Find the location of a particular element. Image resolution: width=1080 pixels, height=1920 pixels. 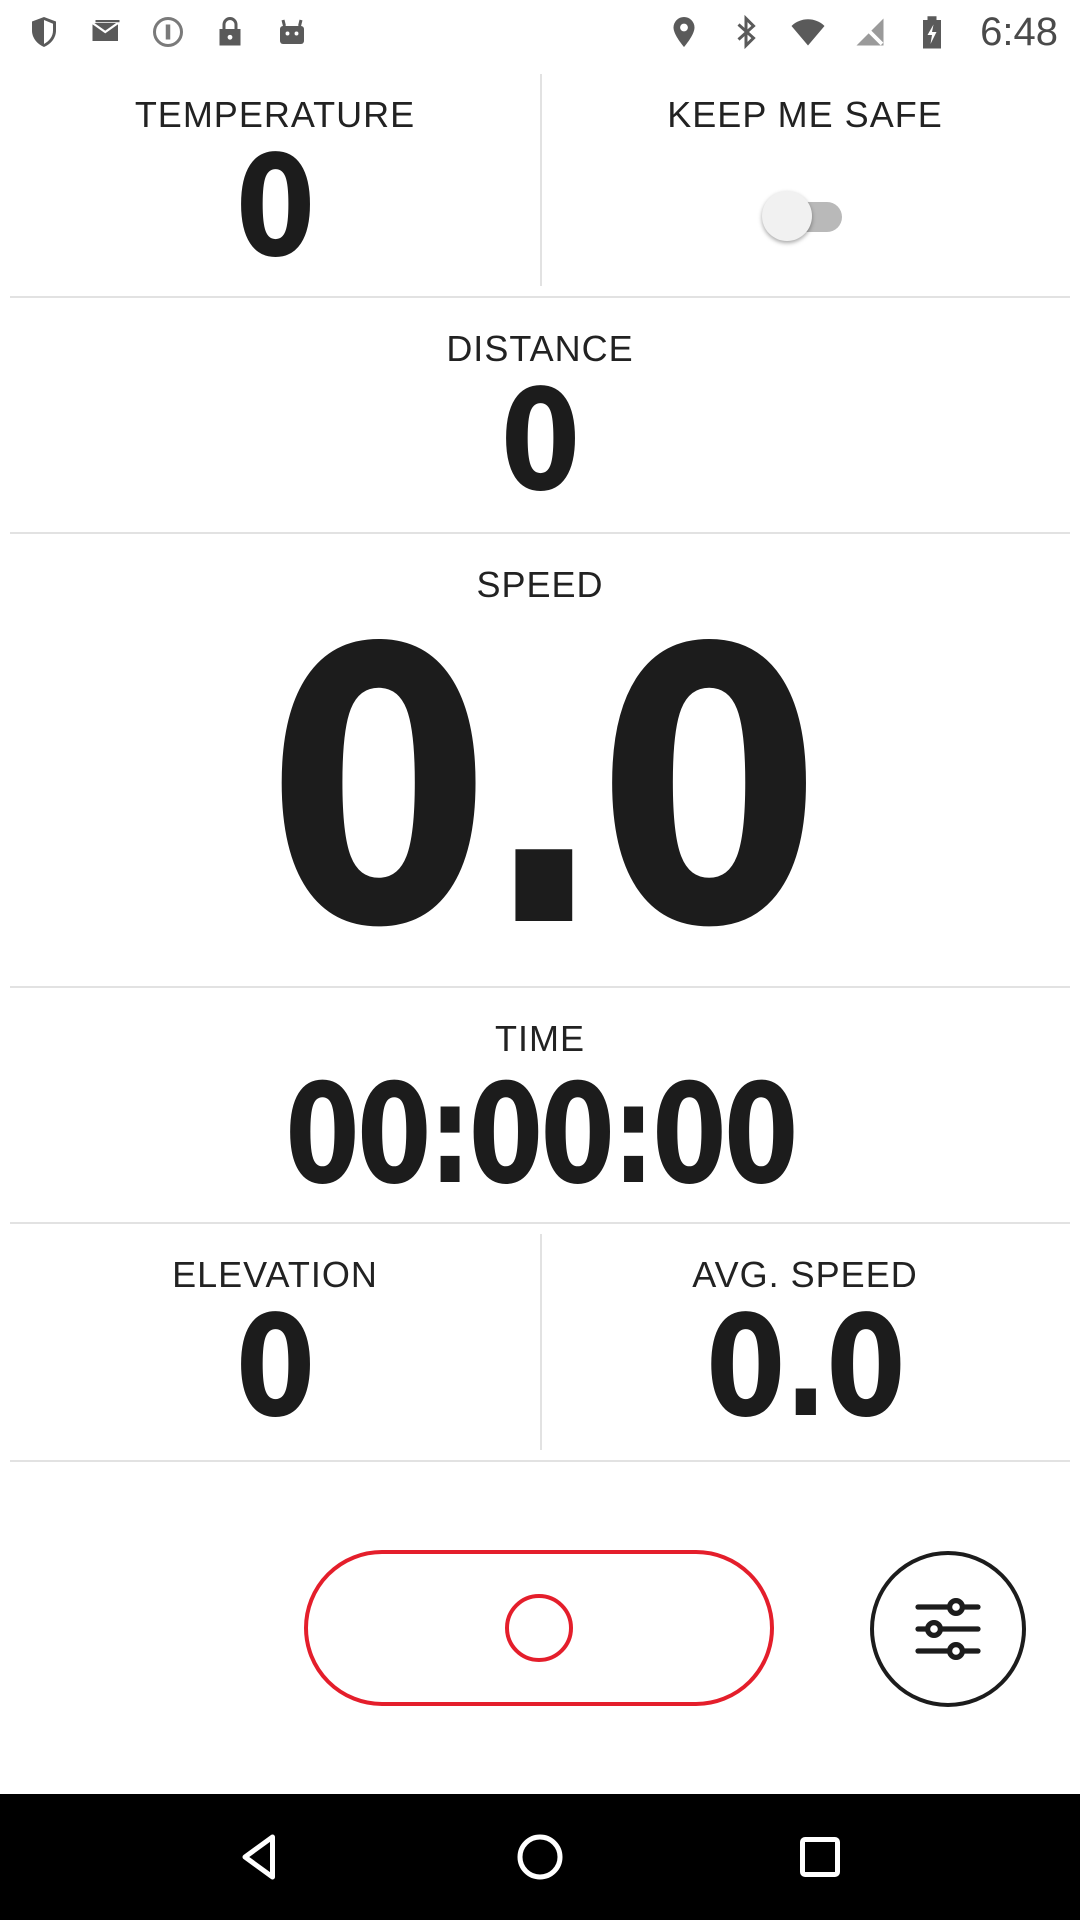

temperature-cell: TEMPERATURE 0 is located at coordinates (275, 180).